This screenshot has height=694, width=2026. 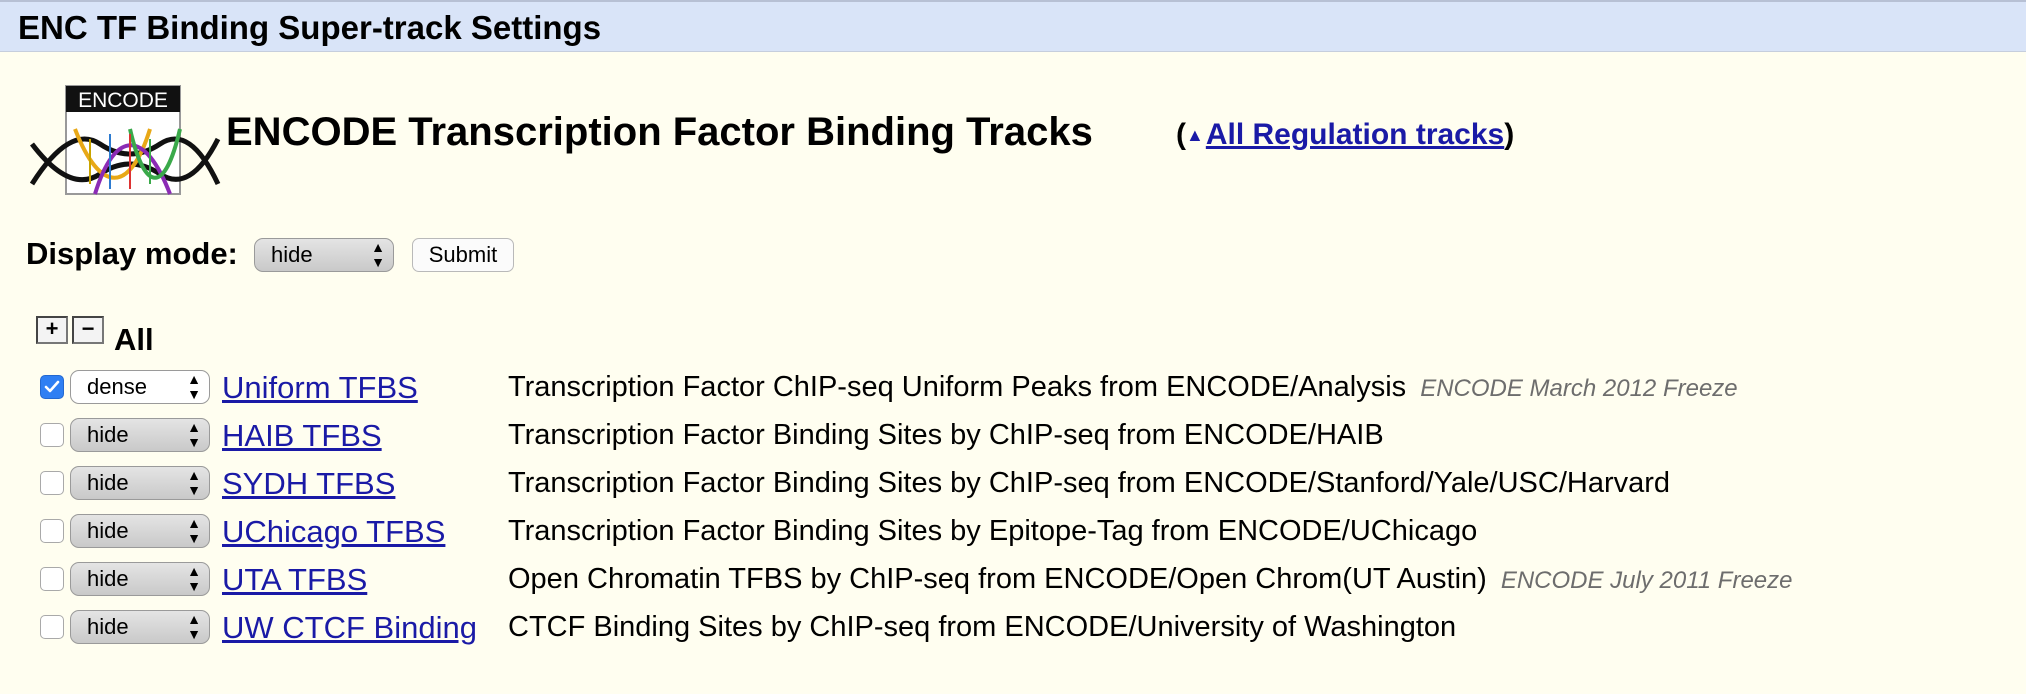 What do you see at coordinates (52, 330) in the screenshot?
I see `expand-all-button: +` at bounding box center [52, 330].